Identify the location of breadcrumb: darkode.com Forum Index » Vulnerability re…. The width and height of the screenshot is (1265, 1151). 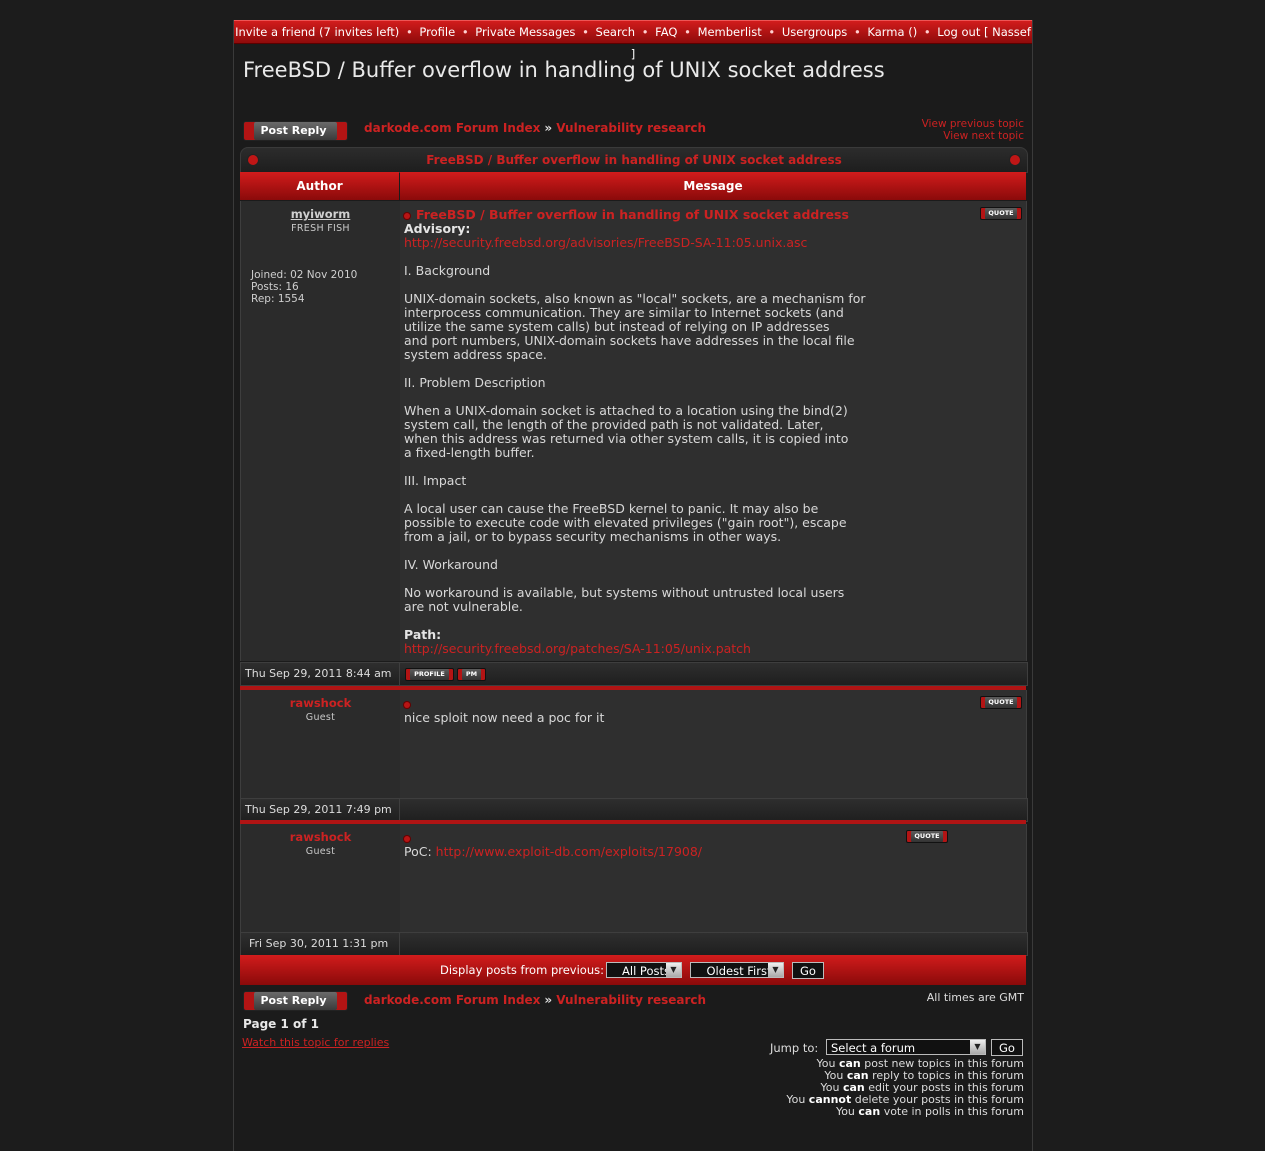
(535, 128).